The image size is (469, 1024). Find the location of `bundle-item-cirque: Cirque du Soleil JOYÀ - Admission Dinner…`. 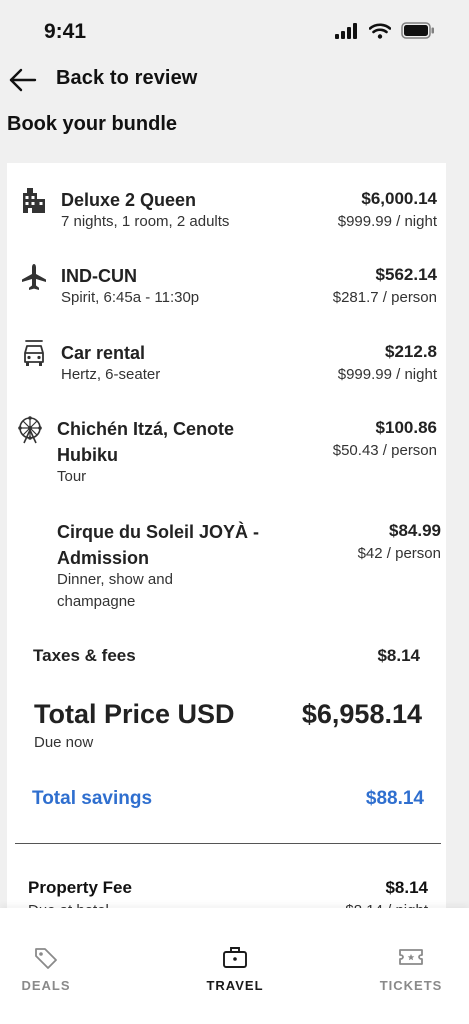

bundle-item-cirque: Cirque du Soleil JOYÀ - Admission Dinner… is located at coordinates (226, 569).